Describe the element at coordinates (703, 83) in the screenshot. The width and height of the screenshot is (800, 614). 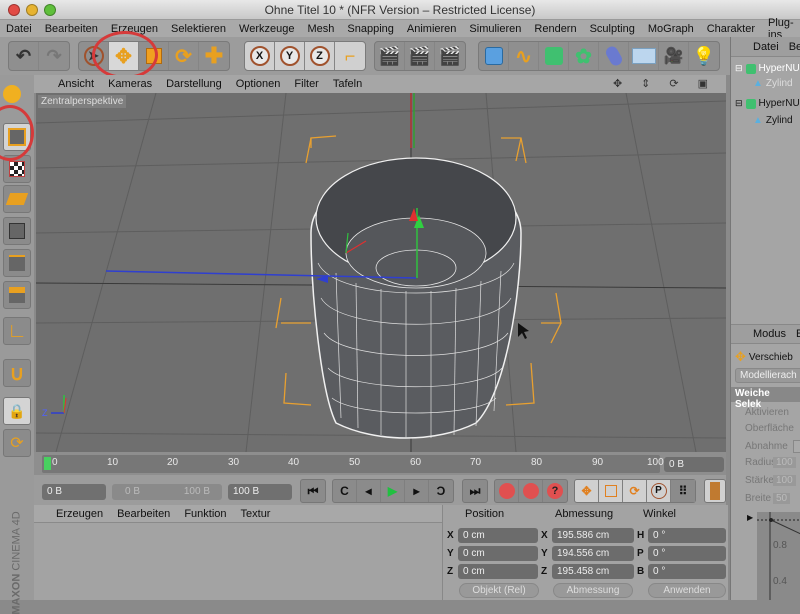
I see `toggle-layout-icon: ▣` at that location.